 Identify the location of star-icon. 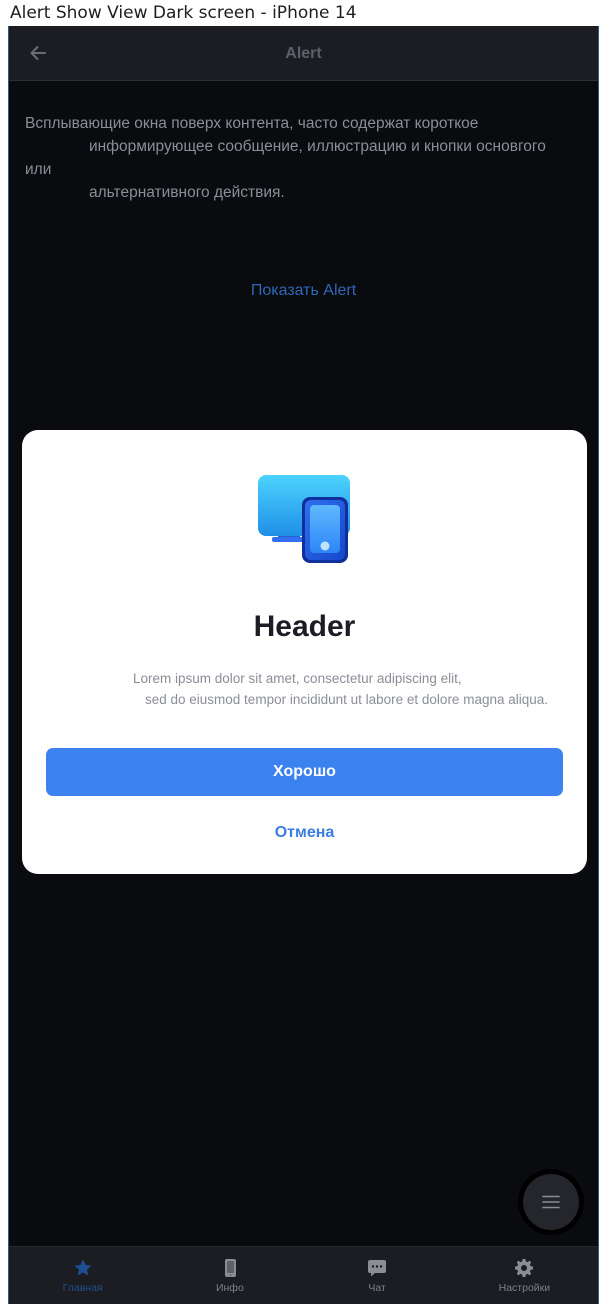
(83, 1267).